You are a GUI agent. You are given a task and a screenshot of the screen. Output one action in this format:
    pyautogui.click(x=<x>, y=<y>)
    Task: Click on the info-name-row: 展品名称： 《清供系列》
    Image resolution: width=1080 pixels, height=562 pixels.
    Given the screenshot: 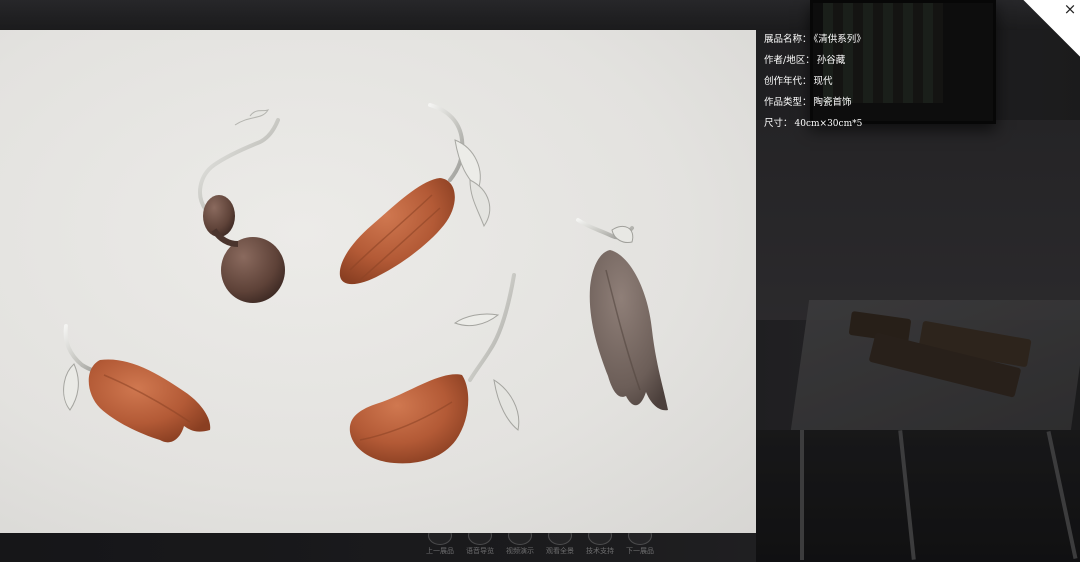 What is the action you would take?
    pyautogui.click(x=884, y=43)
    